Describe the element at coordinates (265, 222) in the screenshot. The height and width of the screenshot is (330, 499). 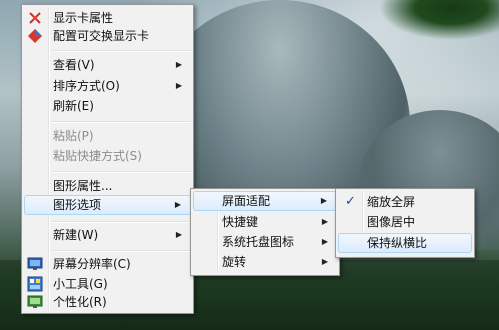
I see `menu-item-hotkeys: 快捷键 ▶` at that location.